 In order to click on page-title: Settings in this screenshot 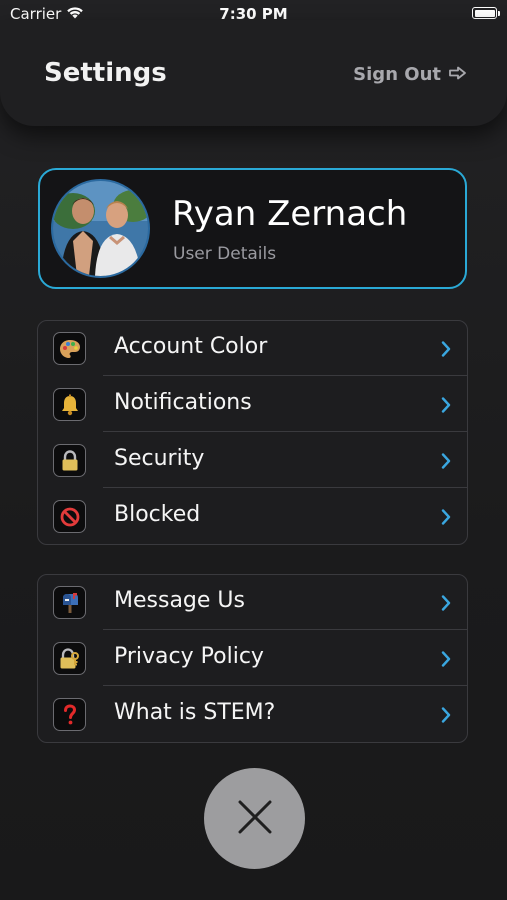, I will do `click(105, 73)`.